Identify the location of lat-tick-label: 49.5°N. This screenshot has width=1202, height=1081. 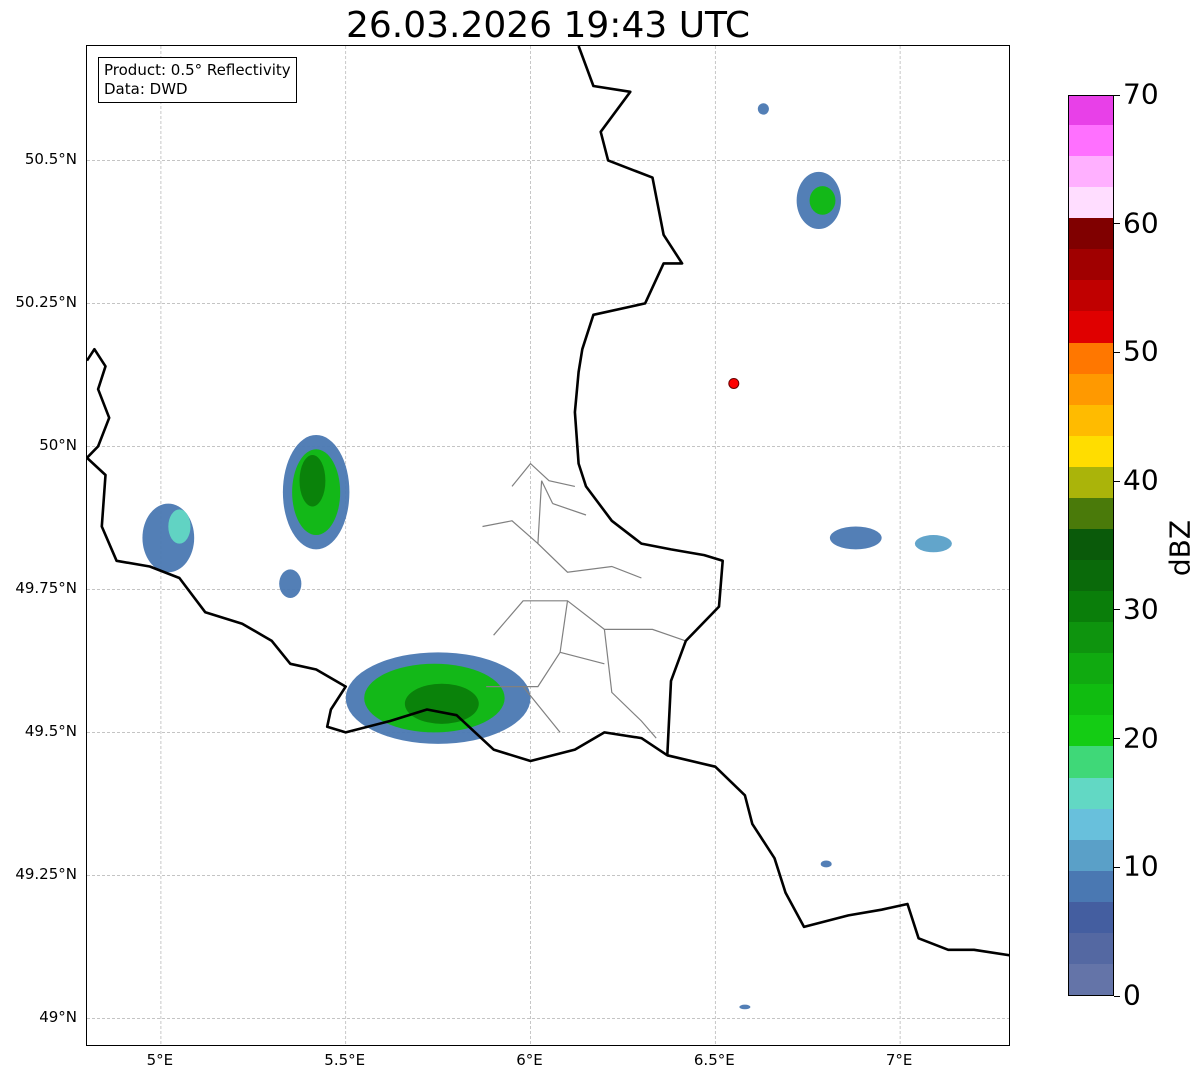
(50, 731).